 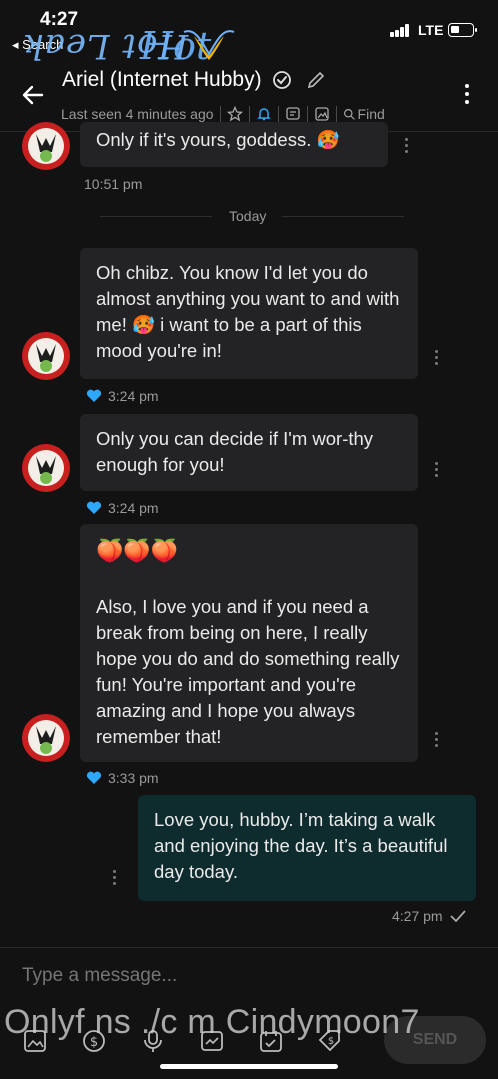 I want to click on star-icon, so click(x=234, y=114).